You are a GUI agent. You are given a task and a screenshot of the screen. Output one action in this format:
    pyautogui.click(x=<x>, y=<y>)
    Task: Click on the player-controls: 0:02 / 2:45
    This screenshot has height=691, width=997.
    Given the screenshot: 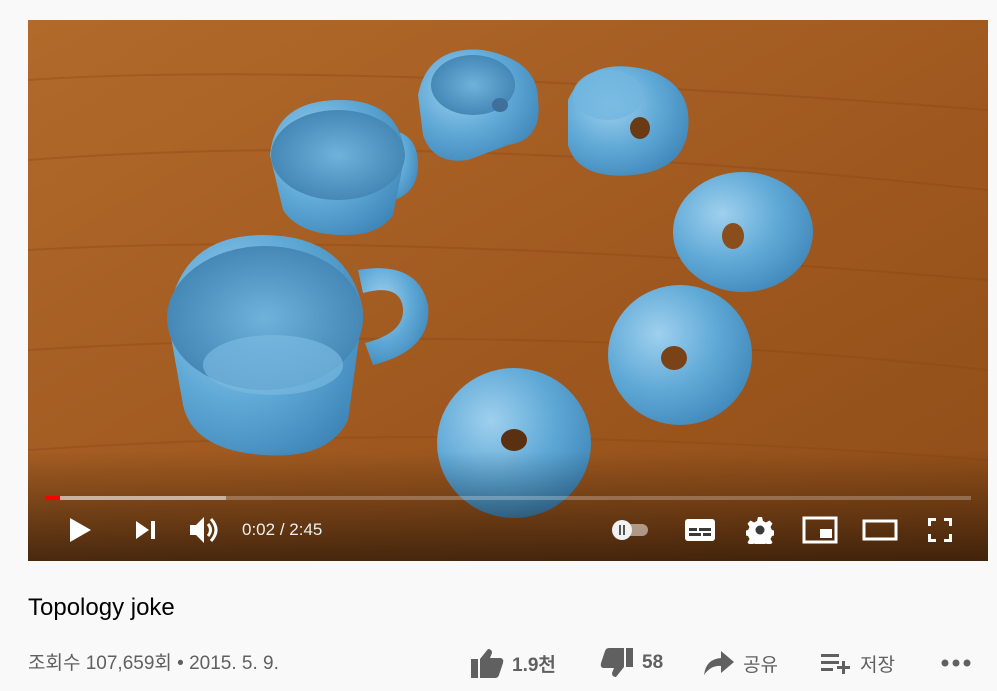 What is the action you would take?
    pyautogui.click(x=508, y=530)
    